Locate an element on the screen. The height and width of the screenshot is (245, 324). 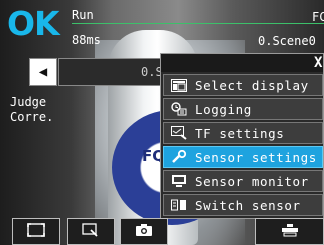
processing-time: 88ms is located at coordinates (86, 40).